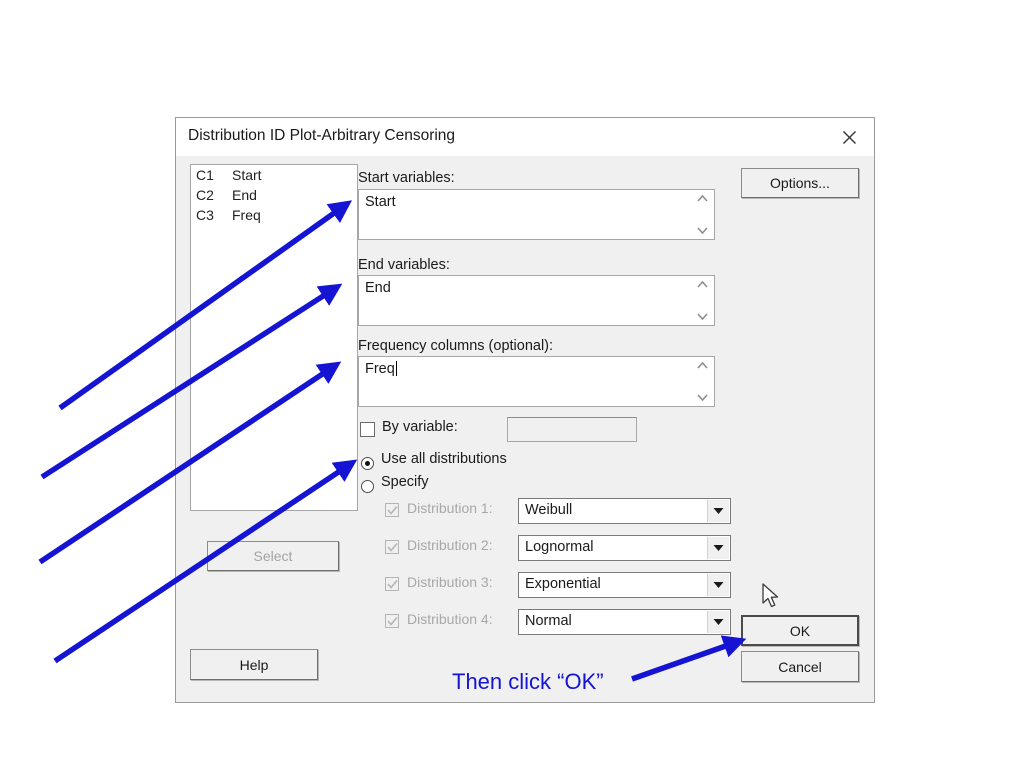 This screenshot has height=768, width=1024. I want to click on variable-name: End, so click(244, 195).